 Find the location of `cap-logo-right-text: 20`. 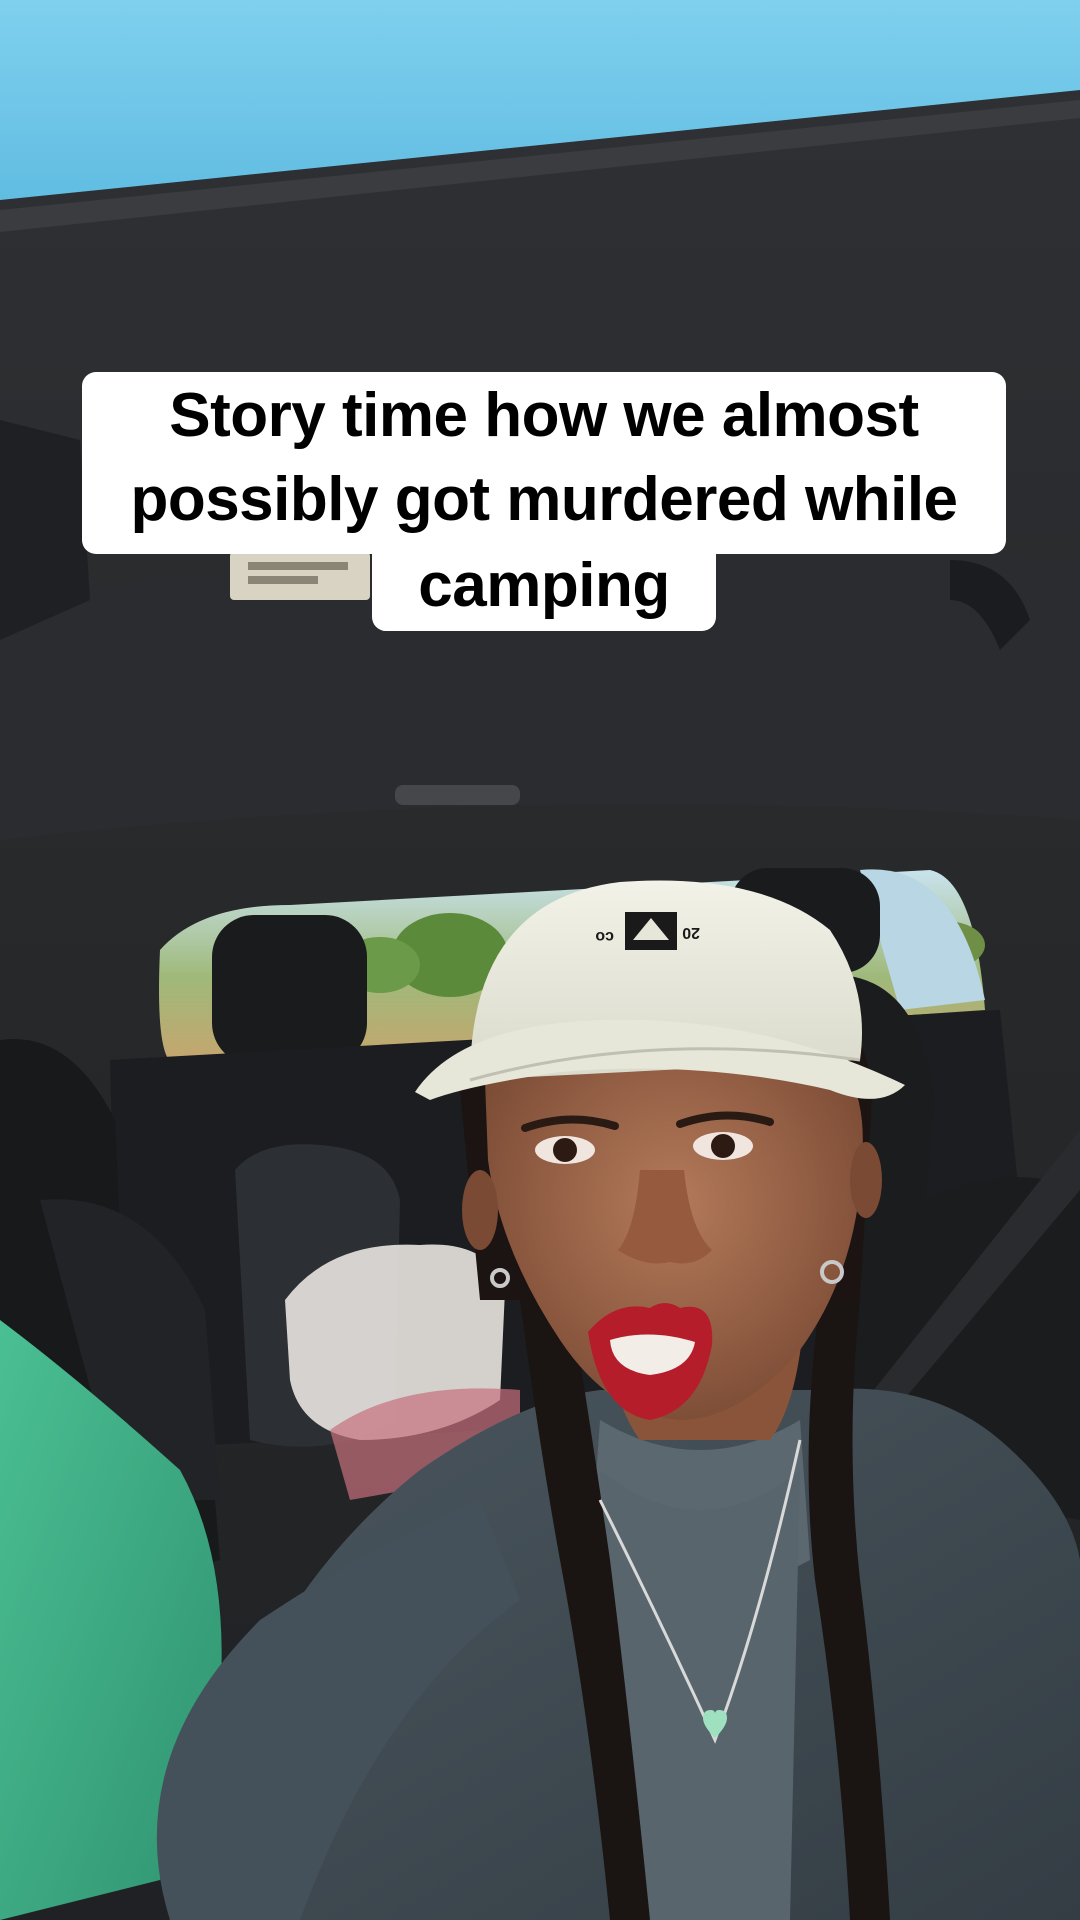

cap-logo-right-text: 20 is located at coordinates (691, 932).